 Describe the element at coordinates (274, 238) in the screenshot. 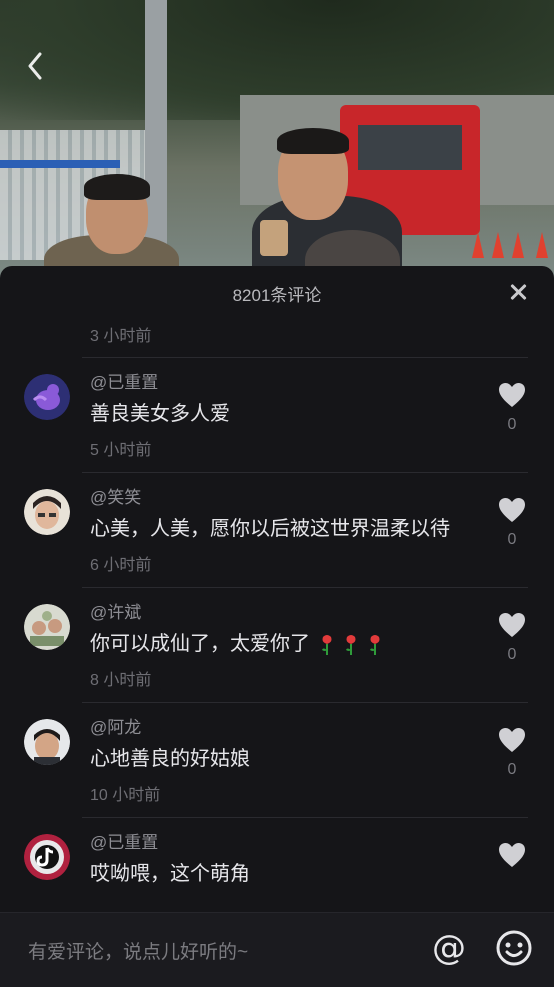

I see `phone-in-hand` at that location.